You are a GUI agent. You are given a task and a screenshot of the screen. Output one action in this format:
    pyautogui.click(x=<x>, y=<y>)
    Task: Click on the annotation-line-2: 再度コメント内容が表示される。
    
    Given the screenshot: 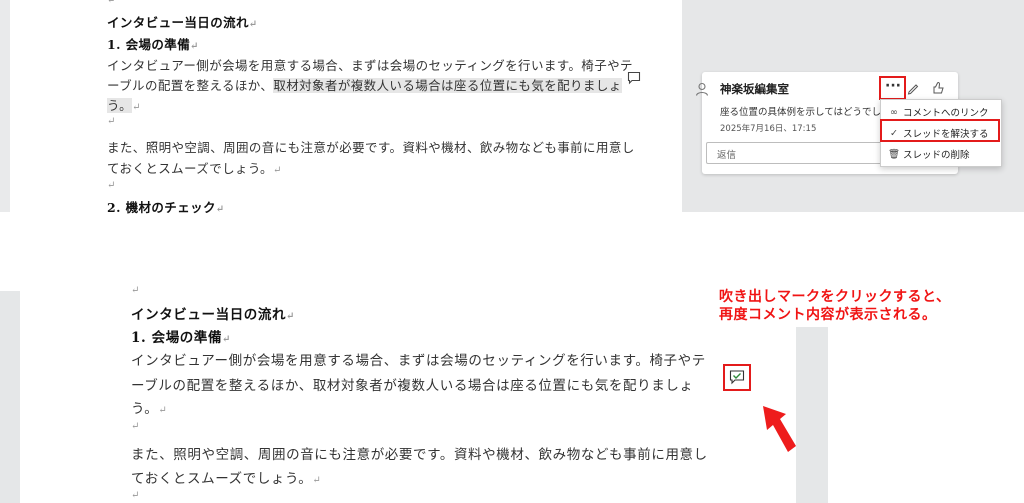 What is the action you would take?
    pyautogui.click(x=828, y=315)
    